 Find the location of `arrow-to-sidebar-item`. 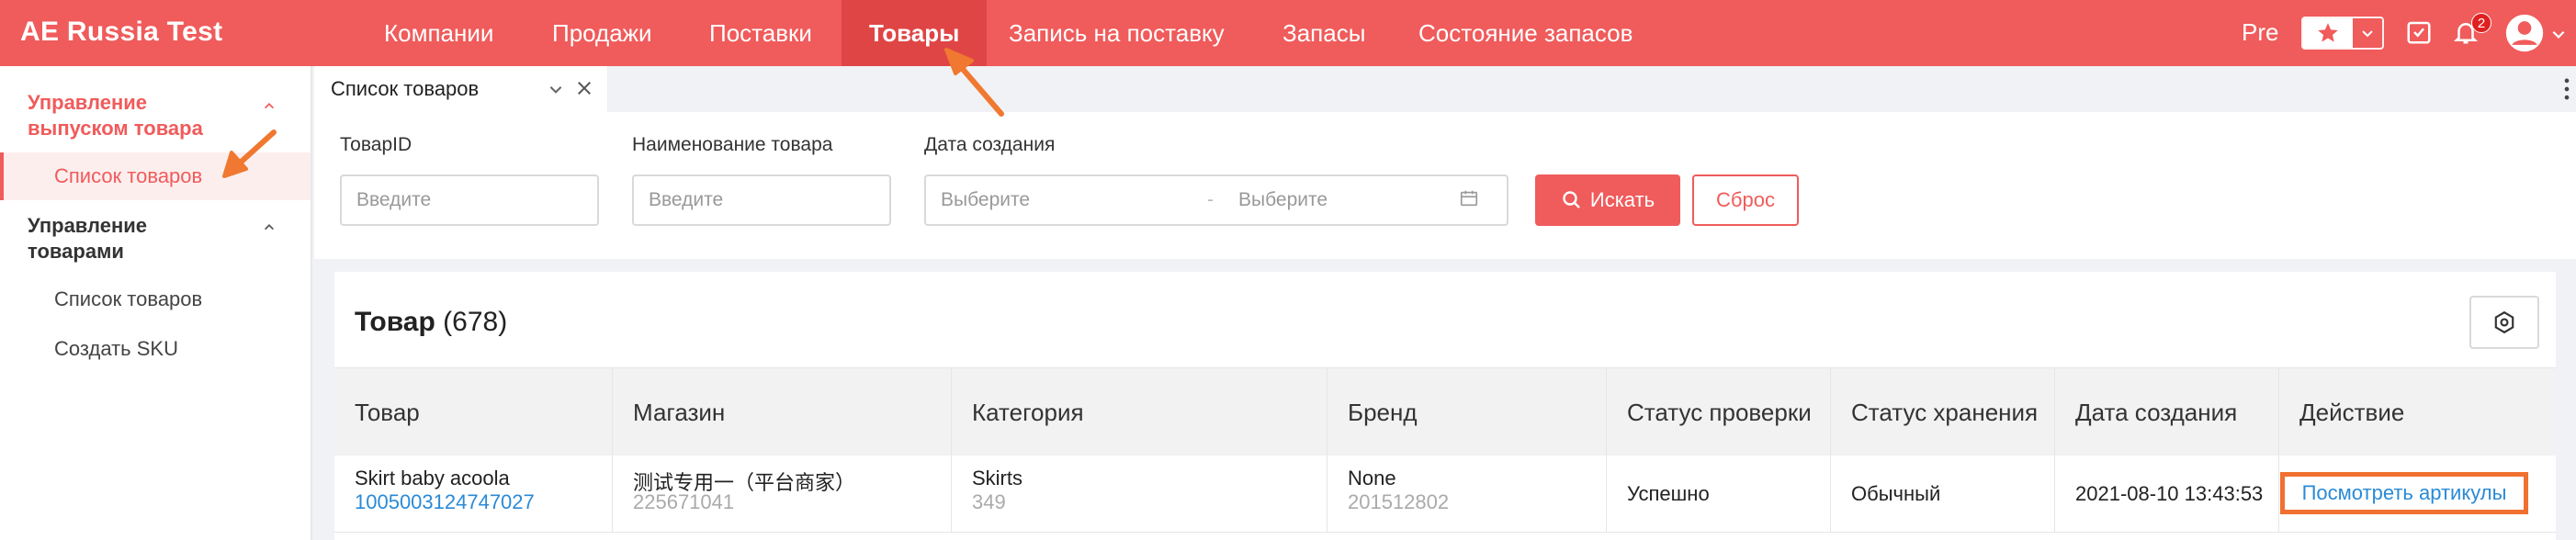

arrow-to-sidebar-item is located at coordinates (249, 153).